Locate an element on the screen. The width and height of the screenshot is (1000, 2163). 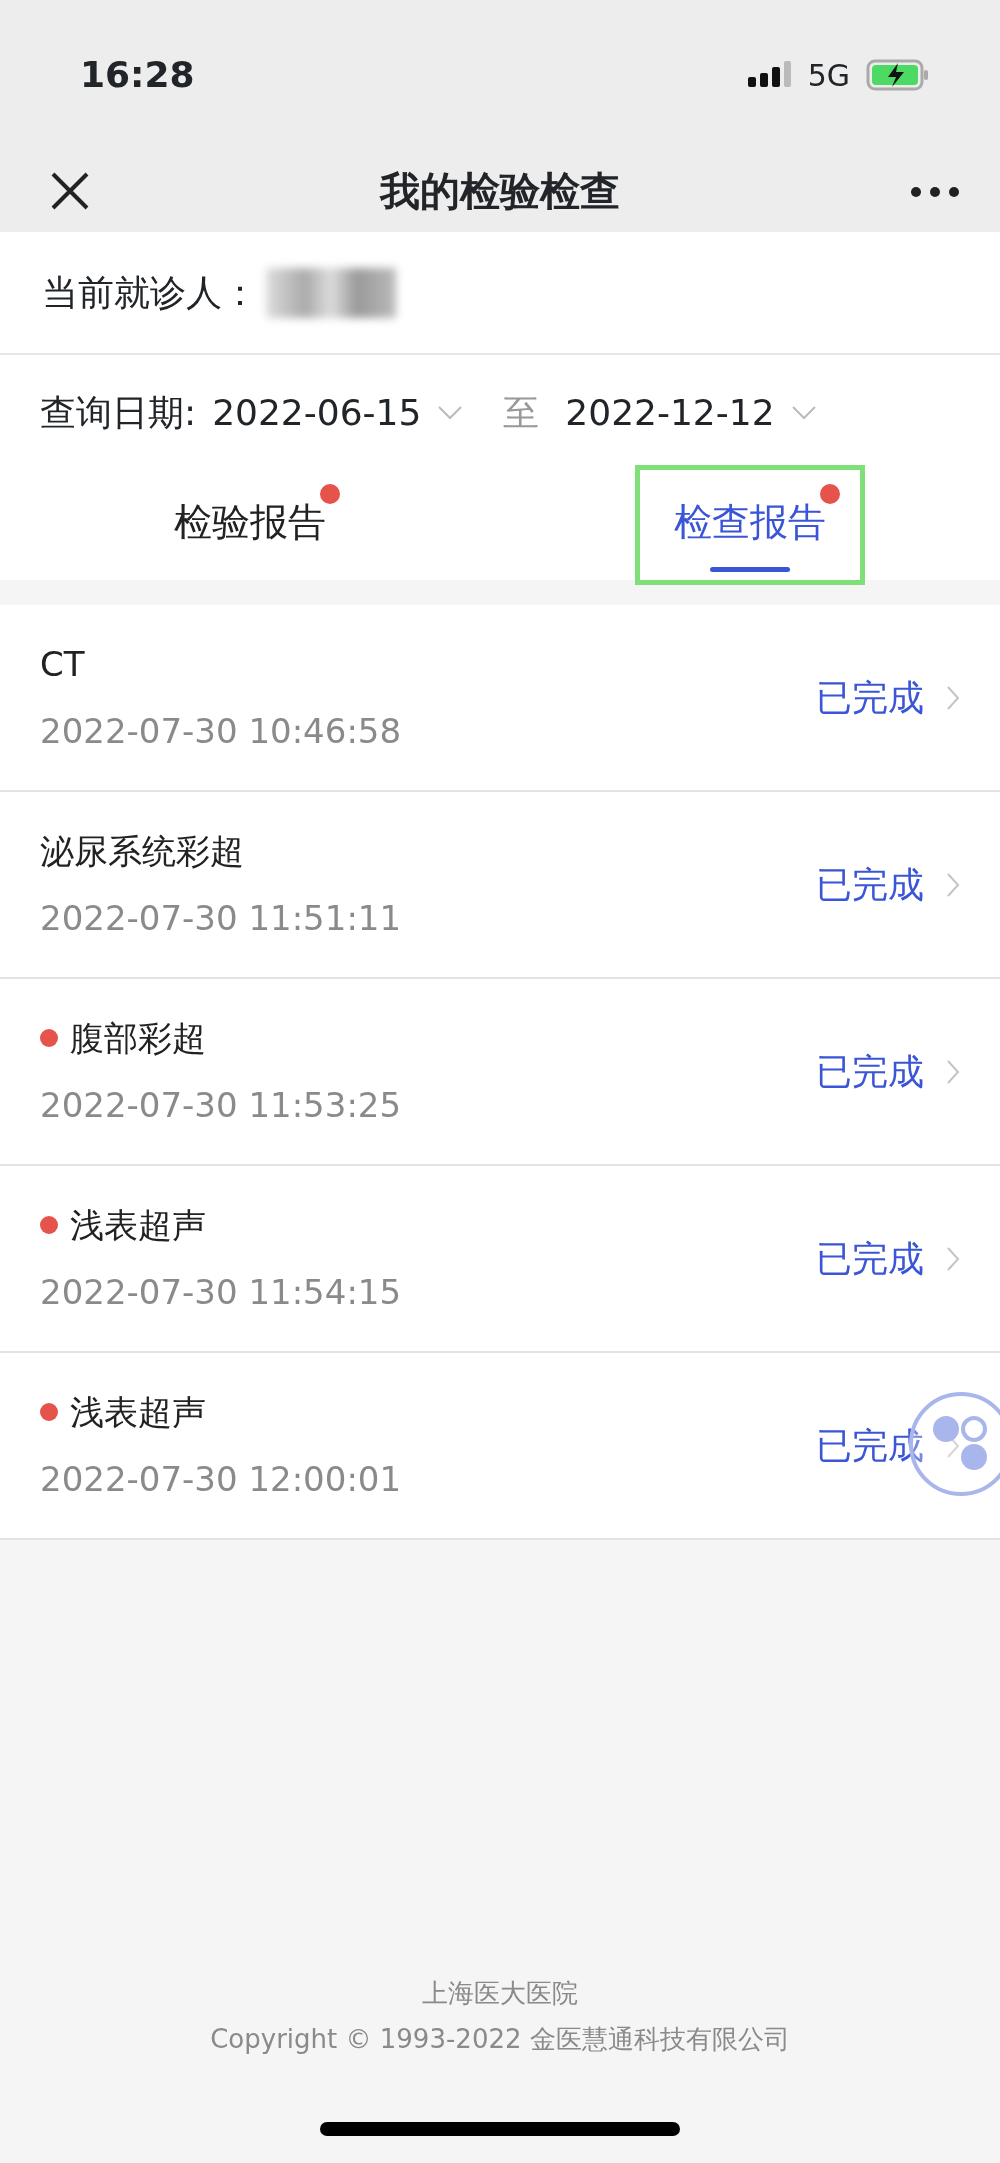
close-icon is located at coordinates (70, 191).